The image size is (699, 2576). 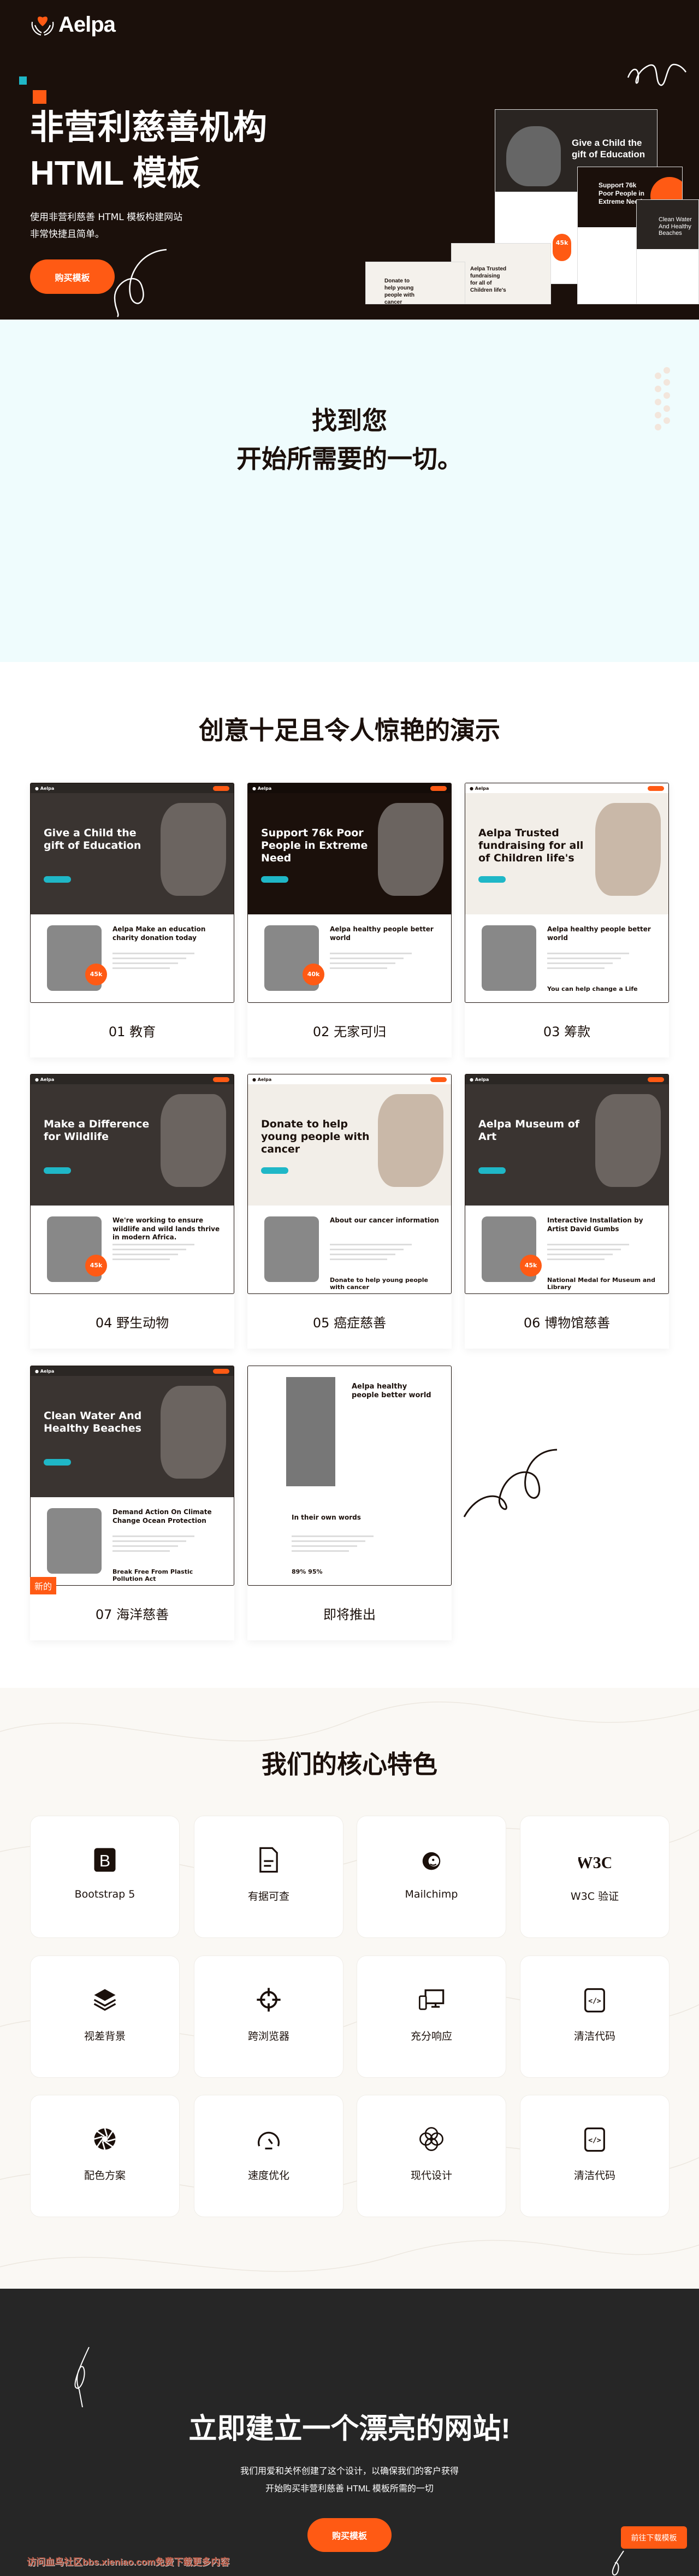 What do you see at coordinates (567, 1031) in the screenshot?
I see `demo-label: 03 筹款` at bounding box center [567, 1031].